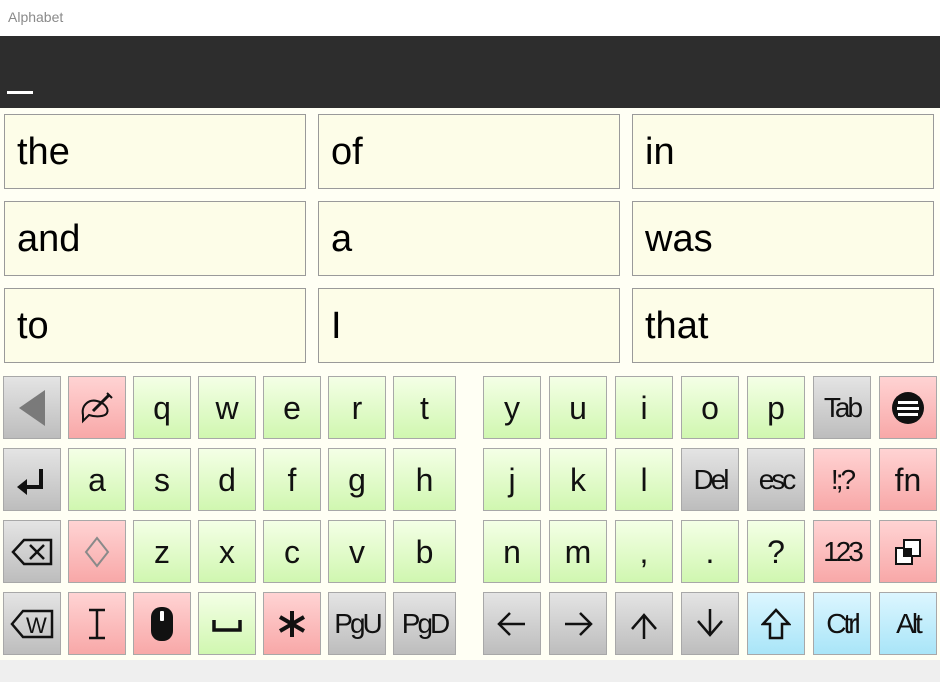 This screenshot has width=940, height=682. Describe the element at coordinates (710, 407) in the screenshot. I see `letter-key: o` at that location.